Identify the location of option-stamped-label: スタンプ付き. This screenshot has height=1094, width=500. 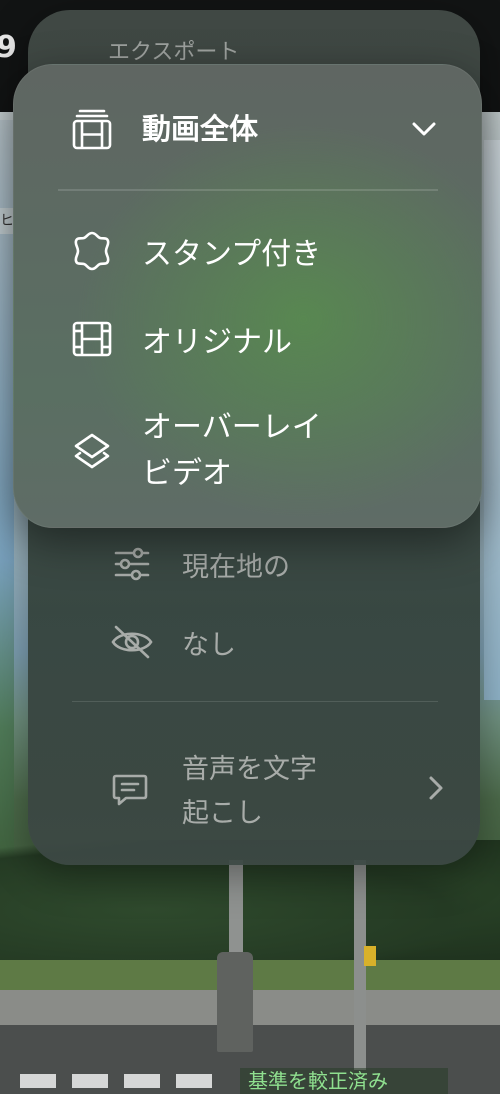
(232, 254).